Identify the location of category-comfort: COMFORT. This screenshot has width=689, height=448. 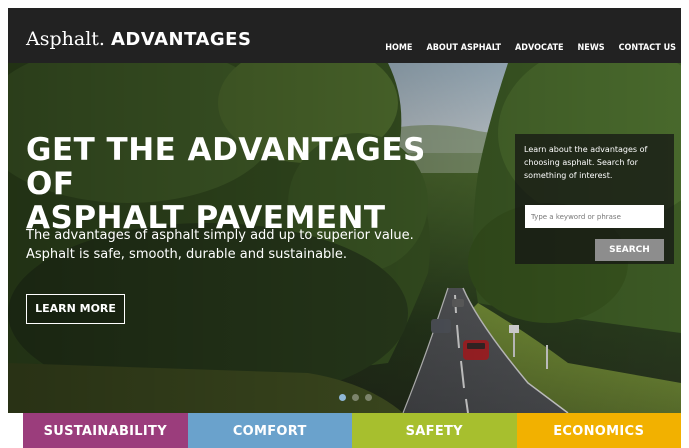
(269, 430).